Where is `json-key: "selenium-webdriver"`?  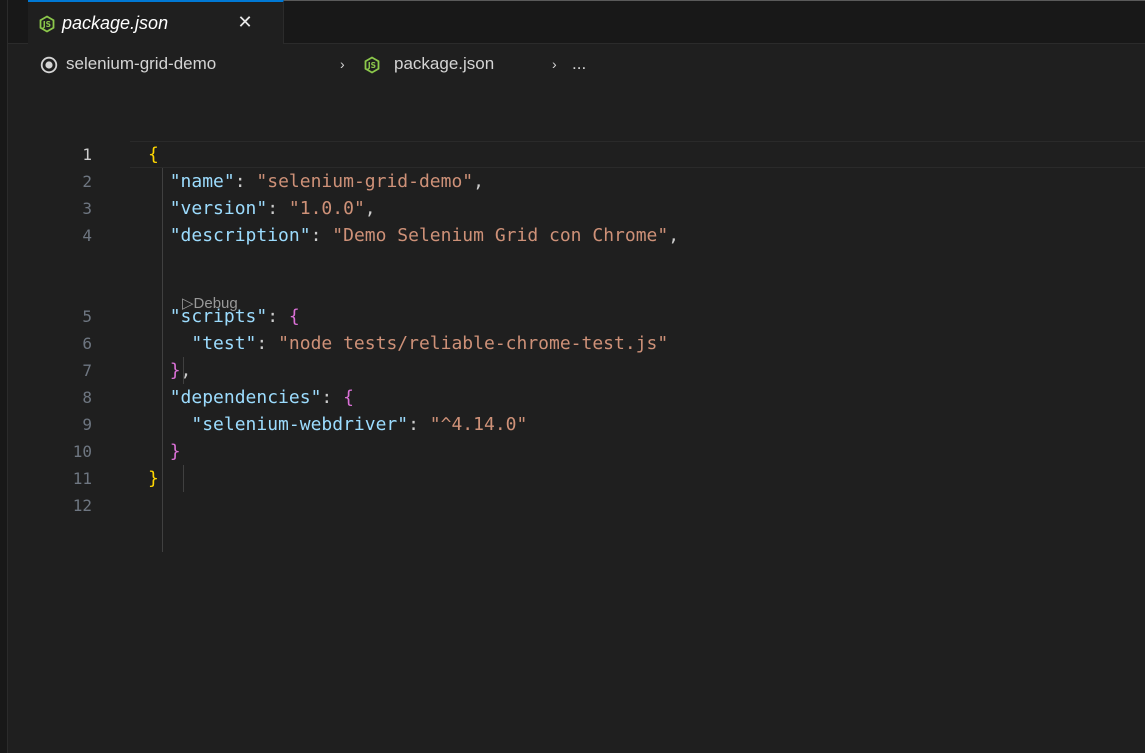 json-key: "selenium-webdriver" is located at coordinates (300, 424).